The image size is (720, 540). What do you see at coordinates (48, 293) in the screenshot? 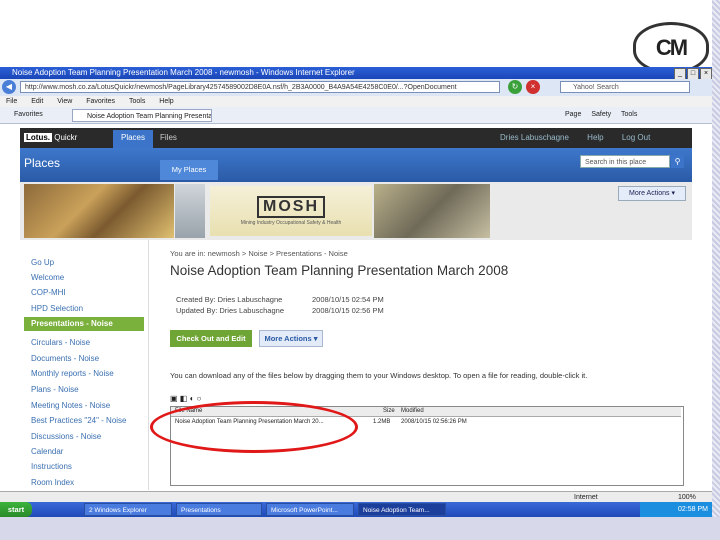
I see `nav-item: COP-MHI` at bounding box center [48, 293].